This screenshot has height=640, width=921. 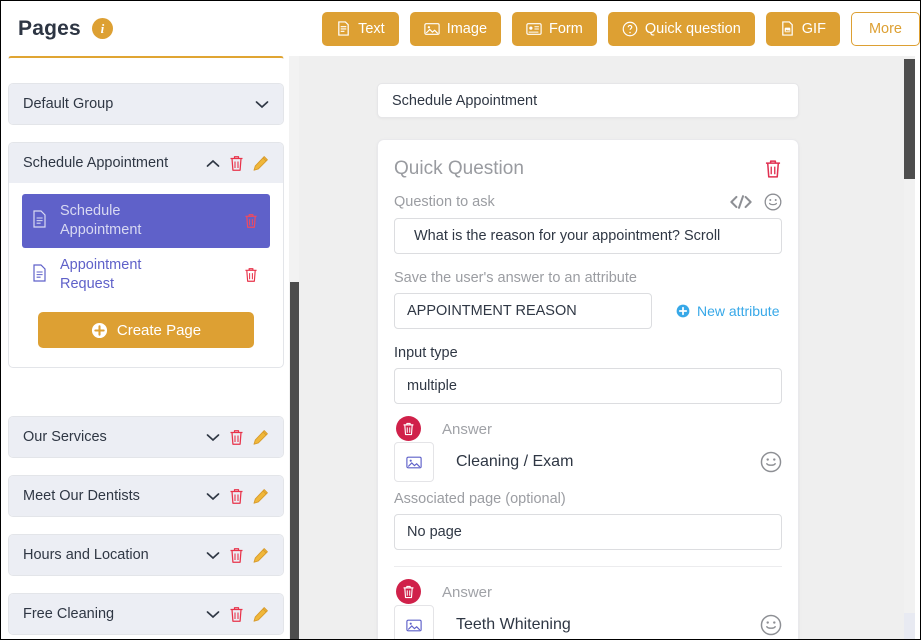 What do you see at coordinates (885, 28) in the screenshot?
I see `more-button: More` at bounding box center [885, 28].